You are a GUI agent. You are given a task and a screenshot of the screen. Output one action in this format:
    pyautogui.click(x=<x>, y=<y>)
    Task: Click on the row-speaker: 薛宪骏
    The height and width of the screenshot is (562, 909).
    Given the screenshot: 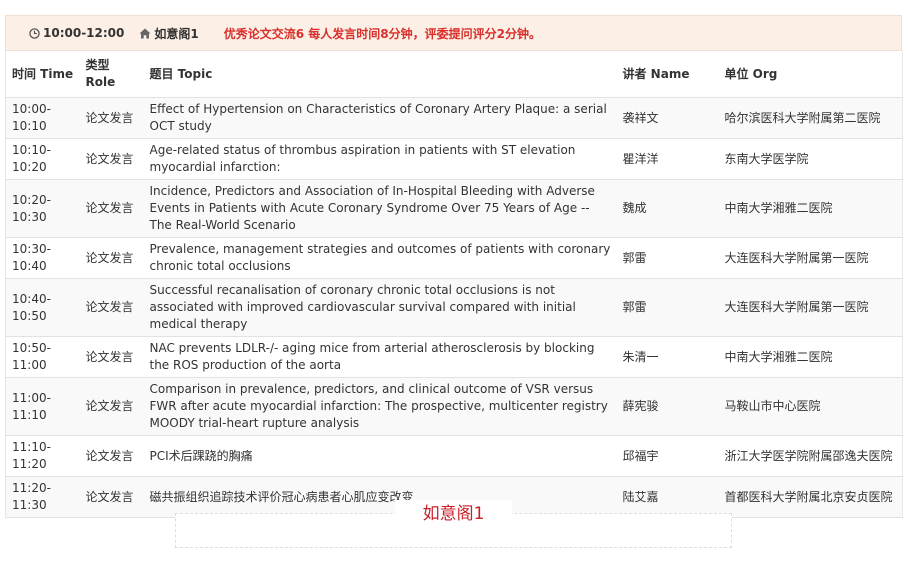 What is the action you would take?
    pyautogui.click(x=667, y=406)
    